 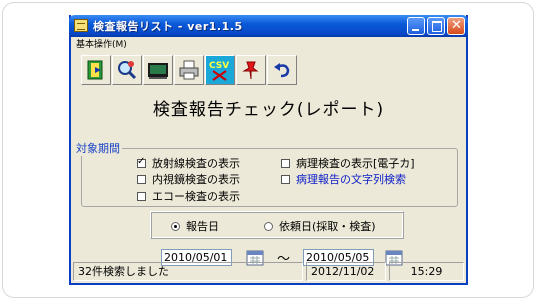 What do you see at coordinates (285, 179) in the screenshot?
I see `checkbox-pathology-text-search-box` at bounding box center [285, 179].